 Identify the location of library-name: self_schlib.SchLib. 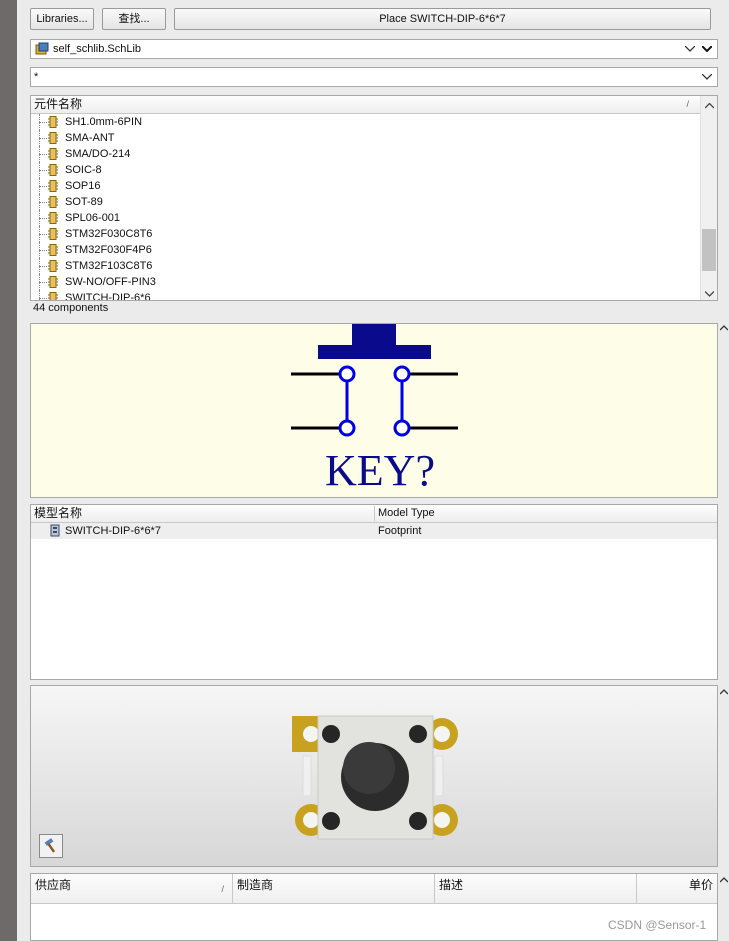
(97, 49).